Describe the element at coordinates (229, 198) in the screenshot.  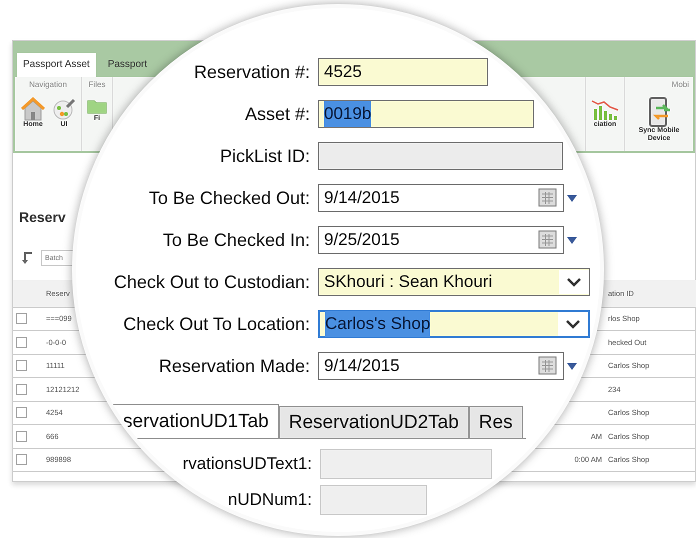
I see `field-label: To Be Checked Out:` at that location.